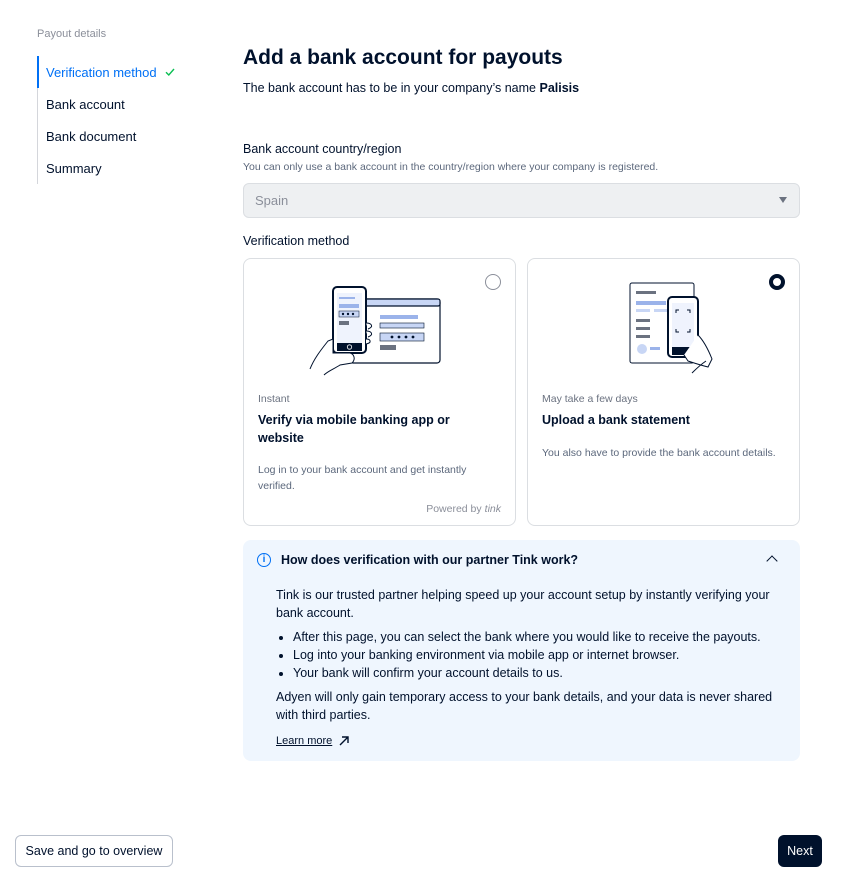  Describe the element at coordinates (296, 241) in the screenshot. I see `verification-method-label: Verification method` at that location.